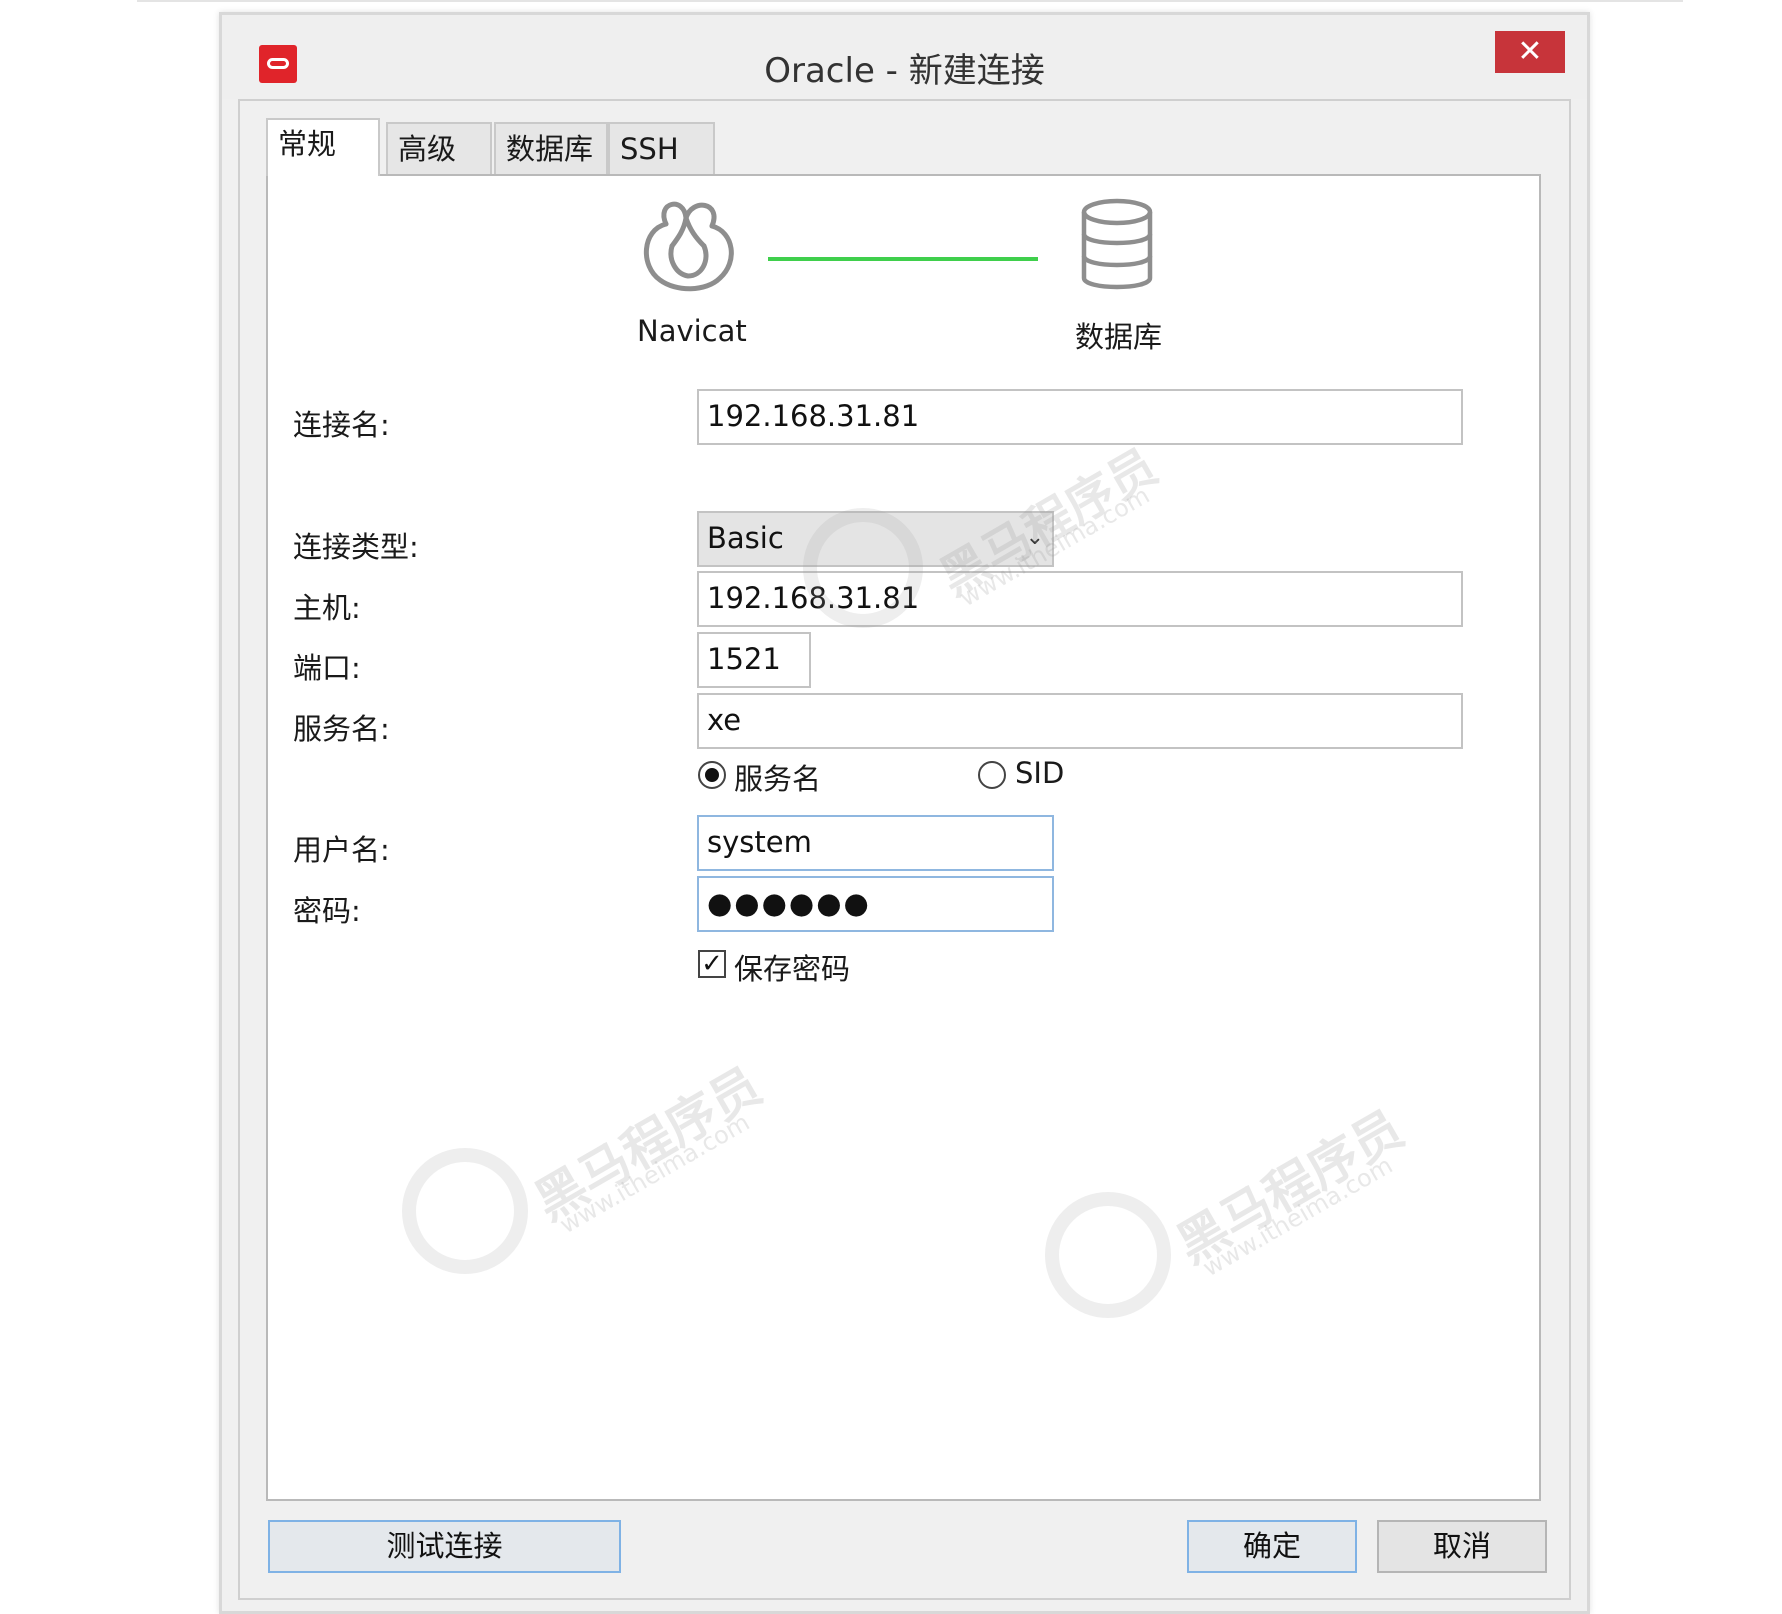 Image resolution: width=1782 pixels, height=1614 pixels. Describe the element at coordinates (712, 964) in the screenshot. I see `save-password-checkbox: ✓` at that location.